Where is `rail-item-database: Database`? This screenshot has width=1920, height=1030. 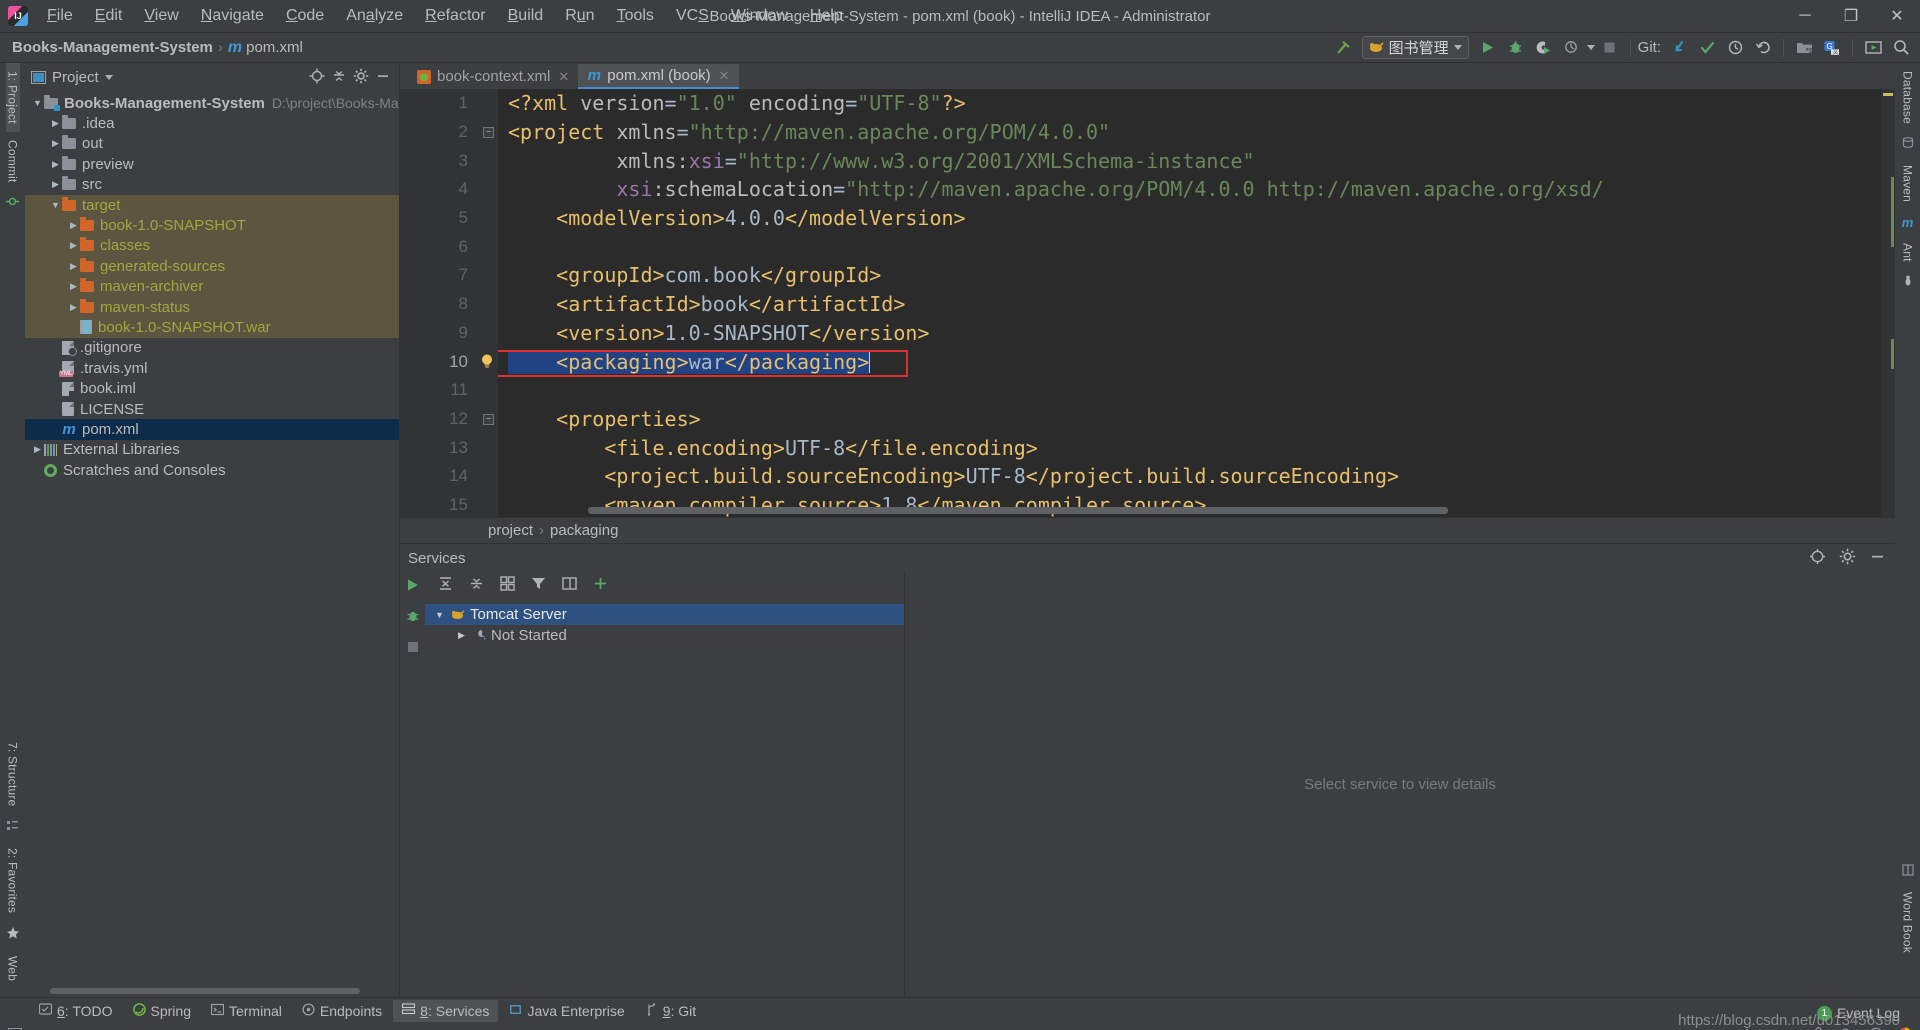 rail-item-database: Database is located at coordinates (1908, 97).